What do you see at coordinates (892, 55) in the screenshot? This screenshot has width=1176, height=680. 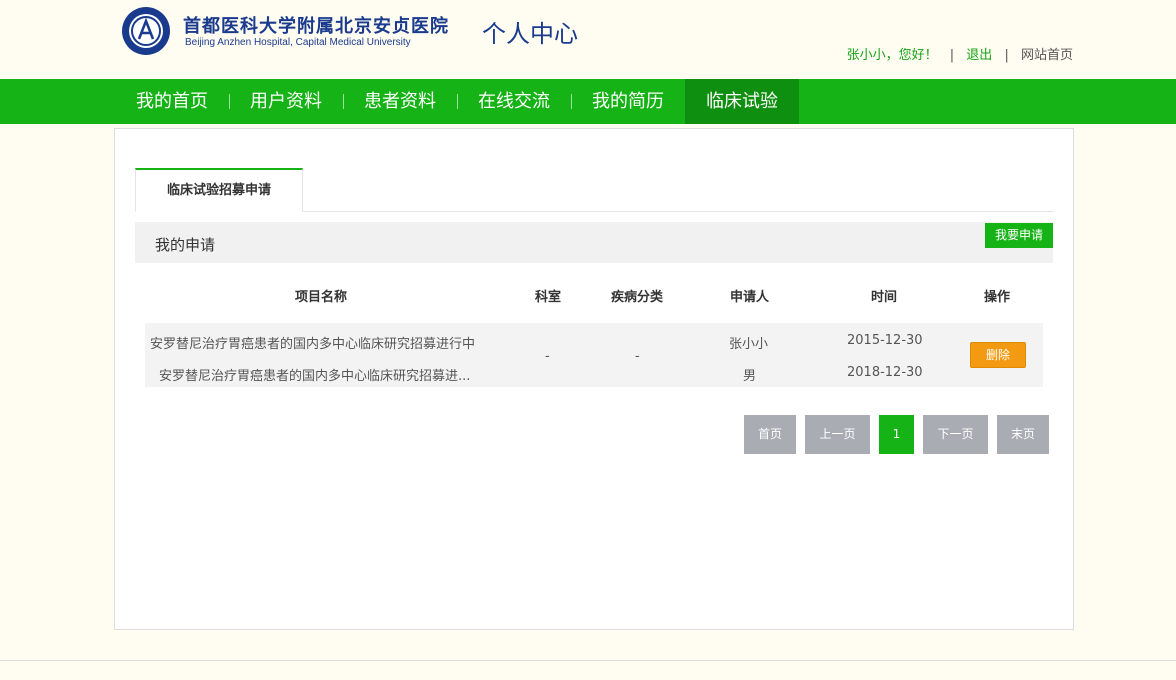 I see `user-greeting: 张小小，您好！` at bounding box center [892, 55].